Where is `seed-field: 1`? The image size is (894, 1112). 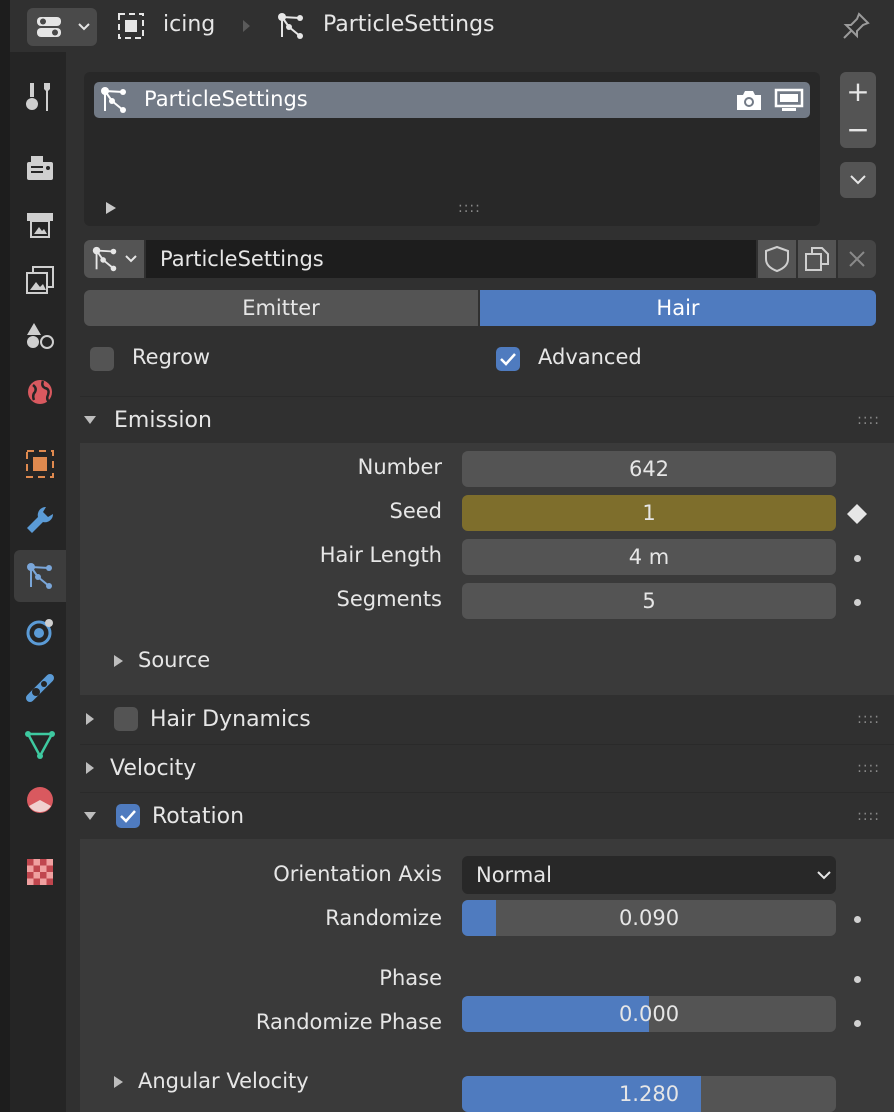 seed-field: 1 is located at coordinates (649, 513).